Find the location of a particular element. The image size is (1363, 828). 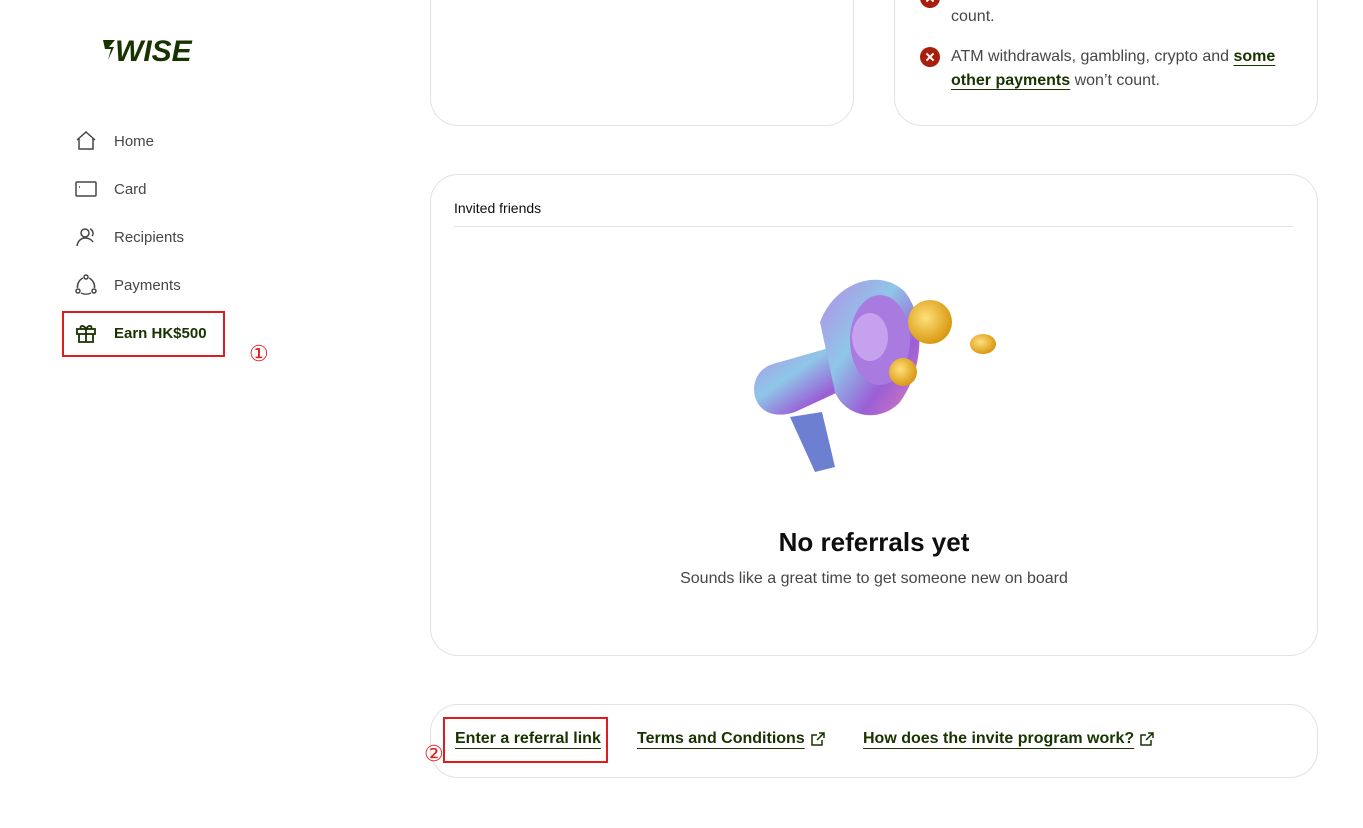

sidebar-item-label: Payments is located at coordinates (147, 285).